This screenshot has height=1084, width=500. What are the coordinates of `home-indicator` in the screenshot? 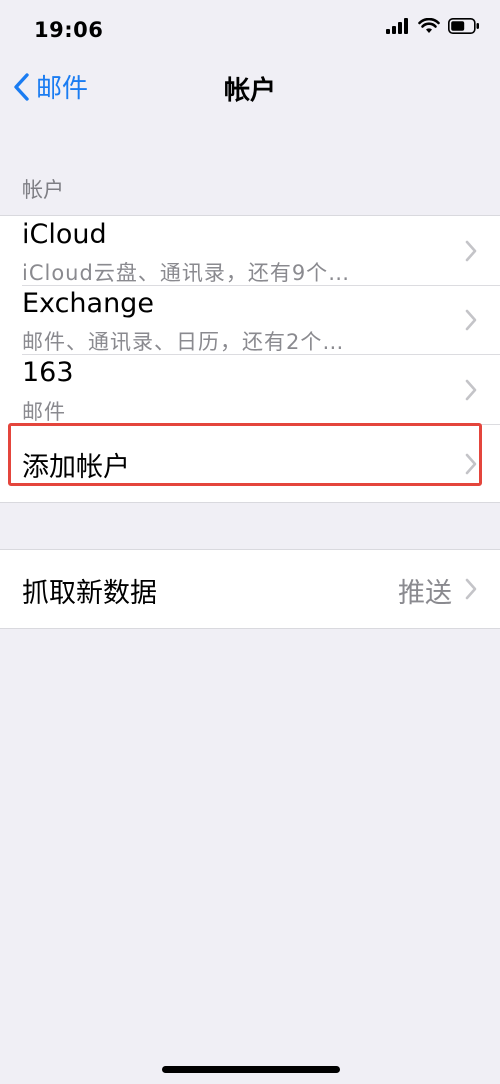 It's located at (251, 1069).